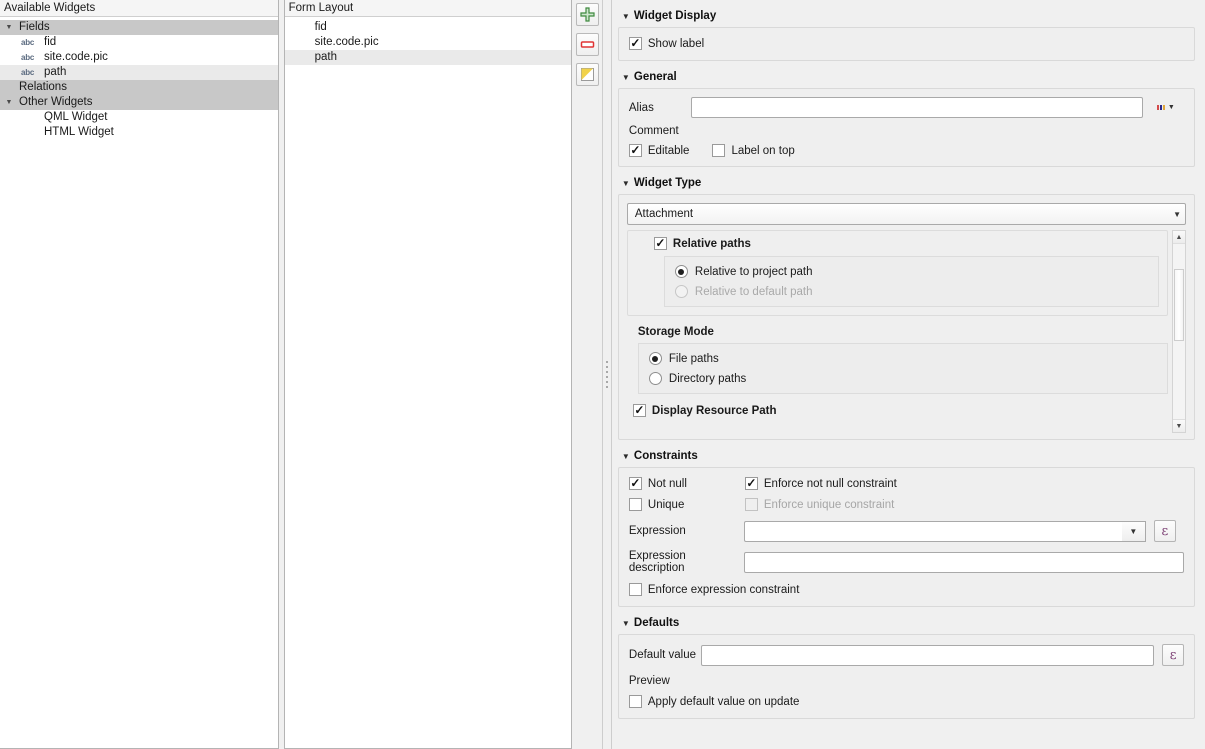 The width and height of the screenshot is (1205, 749). Describe the element at coordinates (753, 291) in the screenshot. I see `relative-to-default-path-label: Relative to default path` at that location.